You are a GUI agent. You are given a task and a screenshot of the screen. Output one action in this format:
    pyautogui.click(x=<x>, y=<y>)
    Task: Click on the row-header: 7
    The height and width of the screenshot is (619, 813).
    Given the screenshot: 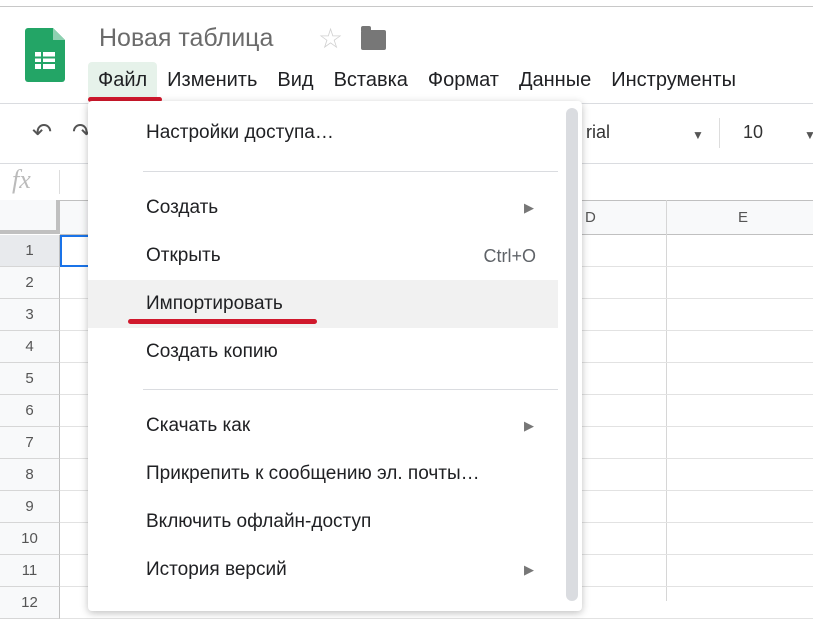 What is the action you would take?
    pyautogui.click(x=30, y=443)
    